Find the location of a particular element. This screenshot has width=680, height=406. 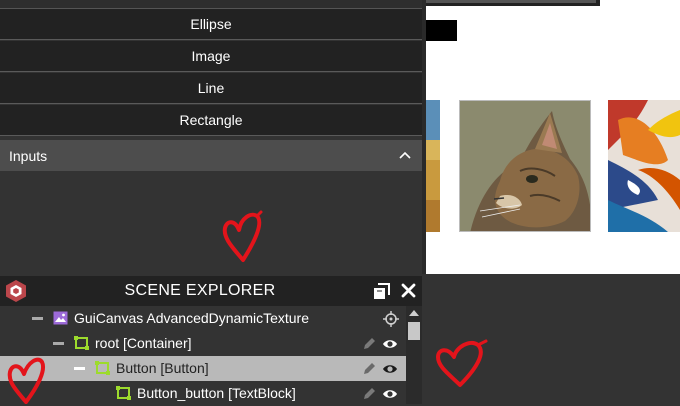

tree-node-button-textblock: Button_button [TextBlock] is located at coordinates (203, 393).